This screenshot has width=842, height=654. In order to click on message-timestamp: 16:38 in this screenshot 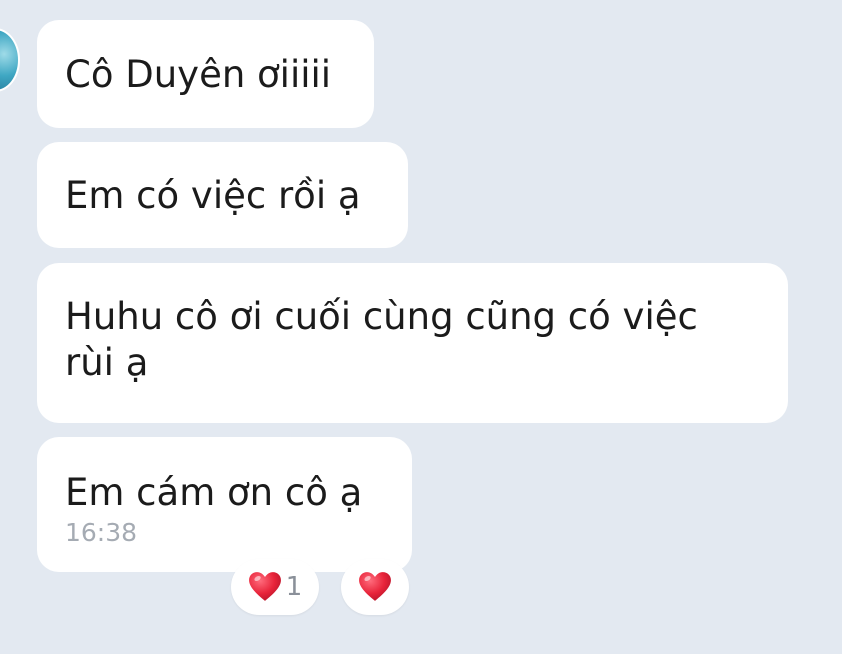, I will do `click(101, 532)`.